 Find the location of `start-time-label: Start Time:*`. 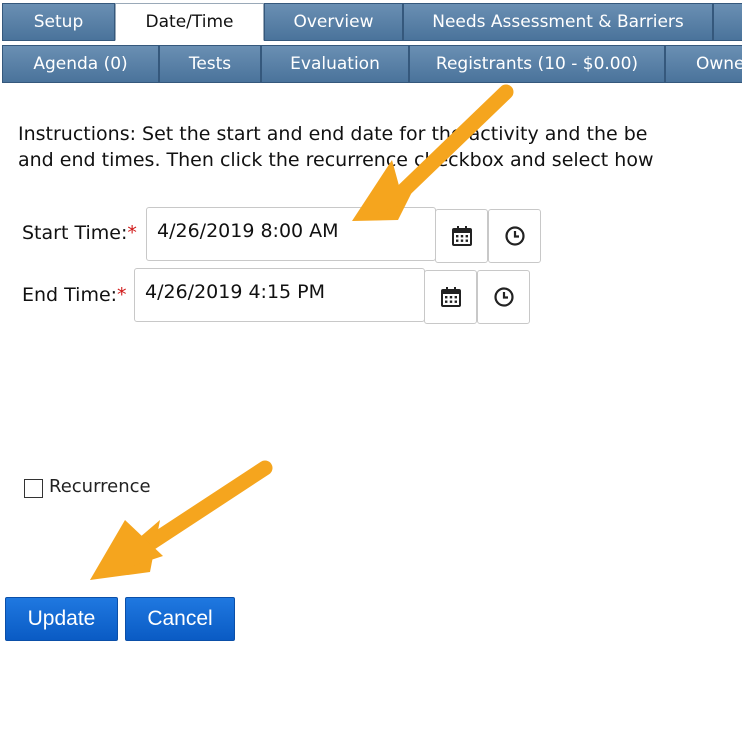

start-time-label: Start Time:* is located at coordinates (79, 233).